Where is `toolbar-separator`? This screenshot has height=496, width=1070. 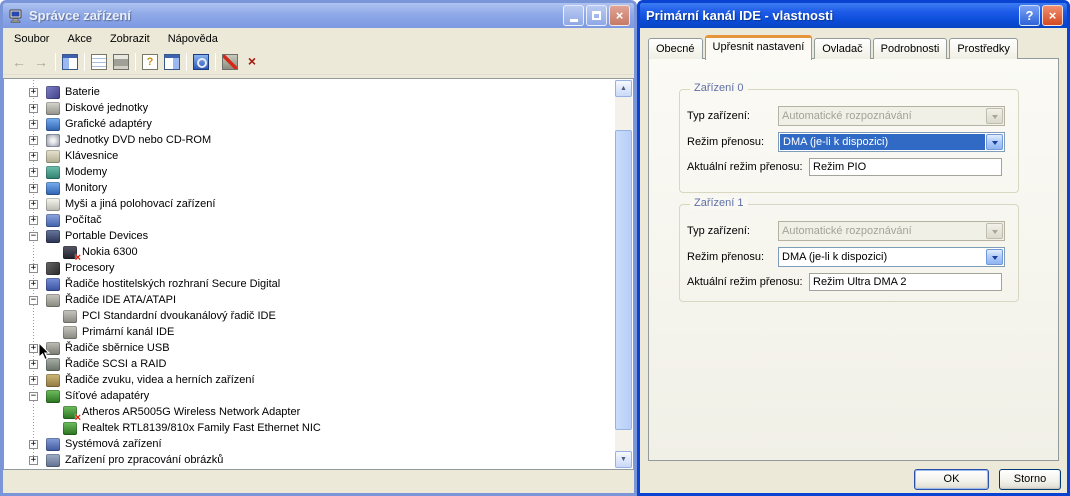
toolbar-separator is located at coordinates (84, 61).